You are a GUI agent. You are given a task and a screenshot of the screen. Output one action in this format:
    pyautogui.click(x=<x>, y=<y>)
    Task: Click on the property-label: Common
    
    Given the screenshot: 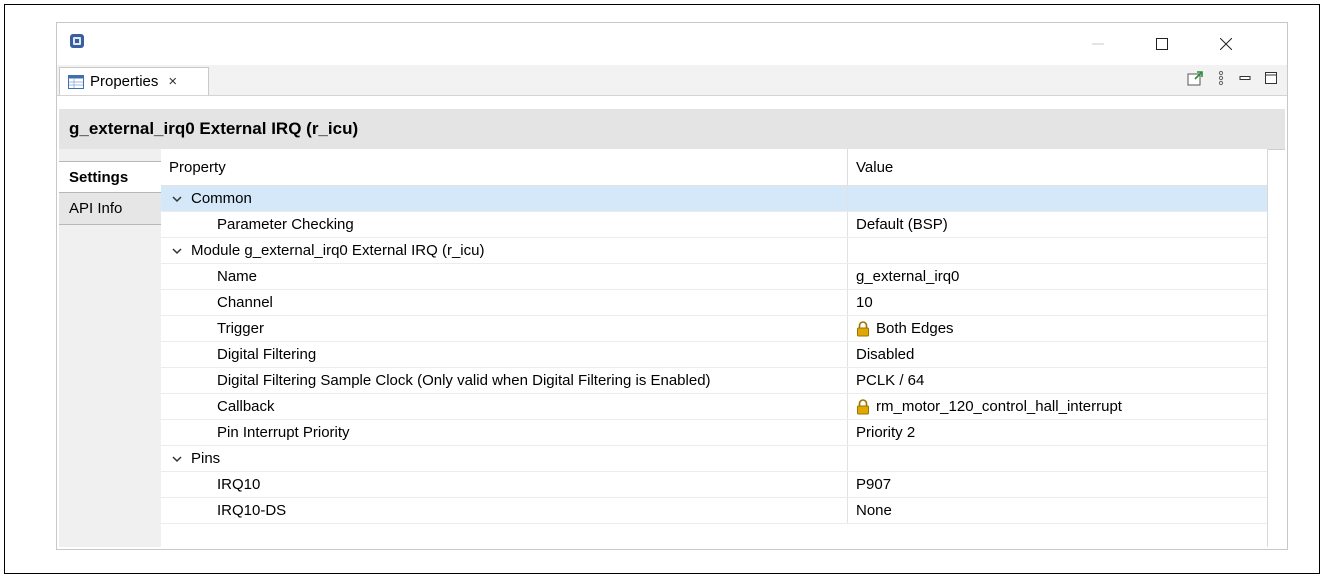 What is the action you would take?
    pyautogui.click(x=221, y=198)
    